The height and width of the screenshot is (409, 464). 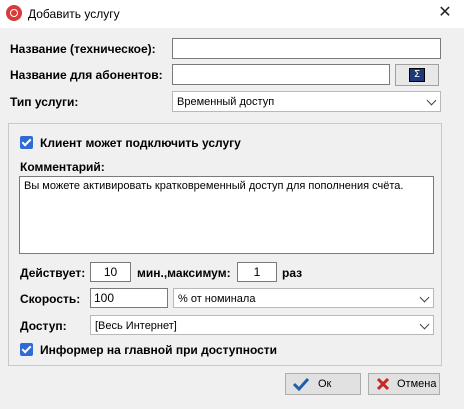 I want to click on client-can-connect-label: Клиент может подключить услугу, so click(x=140, y=143).